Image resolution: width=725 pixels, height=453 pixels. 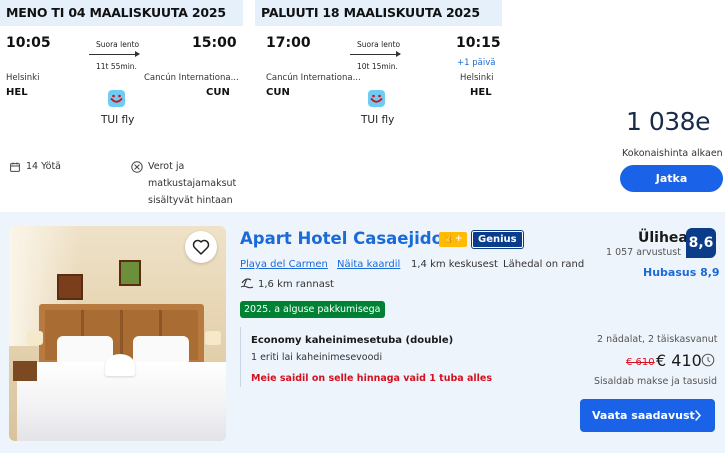 What do you see at coordinates (701, 243) in the screenshot?
I see `review-score-badge: 8,6` at bounding box center [701, 243].